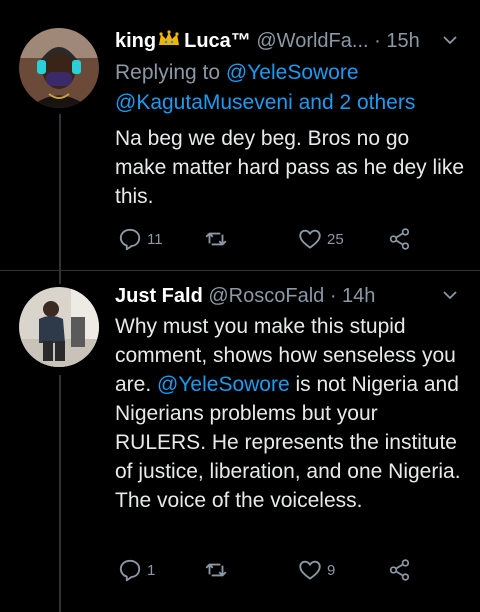 This screenshot has width=480, height=612. What do you see at coordinates (159, 296) in the screenshot?
I see `display-name: Just Fald` at bounding box center [159, 296].